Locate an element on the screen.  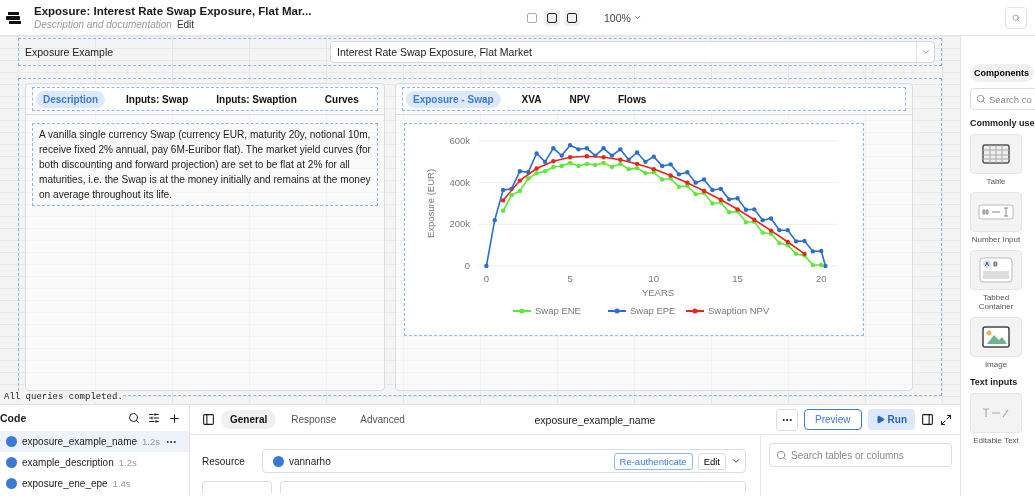
edit-link: Edit is located at coordinates (185, 24).